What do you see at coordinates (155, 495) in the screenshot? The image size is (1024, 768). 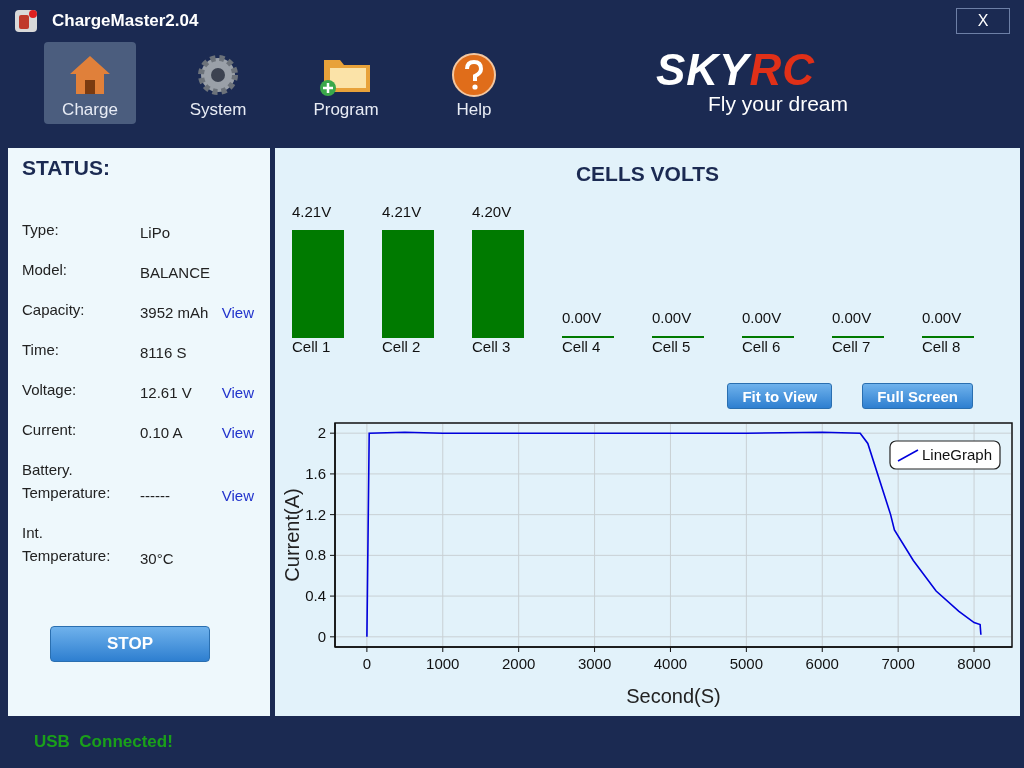 I see `field-value: ------` at bounding box center [155, 495].